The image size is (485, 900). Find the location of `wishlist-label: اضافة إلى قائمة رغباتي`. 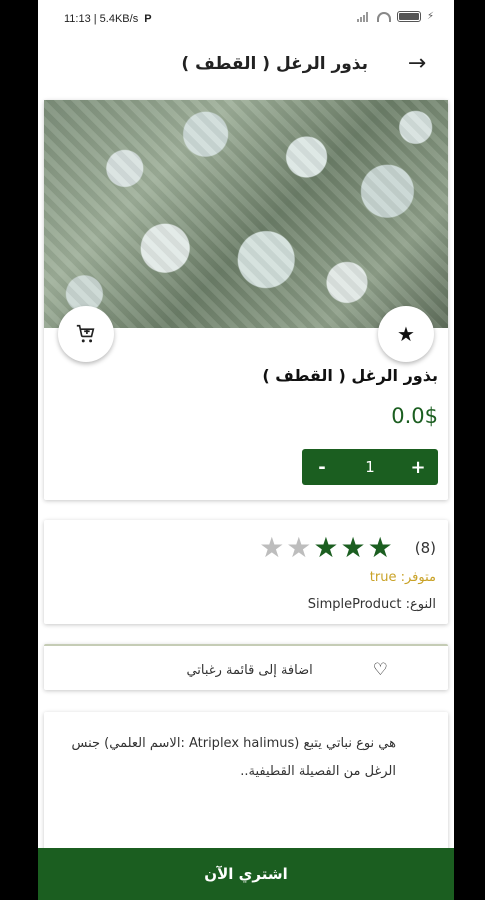

wishlist-label: اضافة إلى قائمة رغباتي is located at coordinates (249, 670).